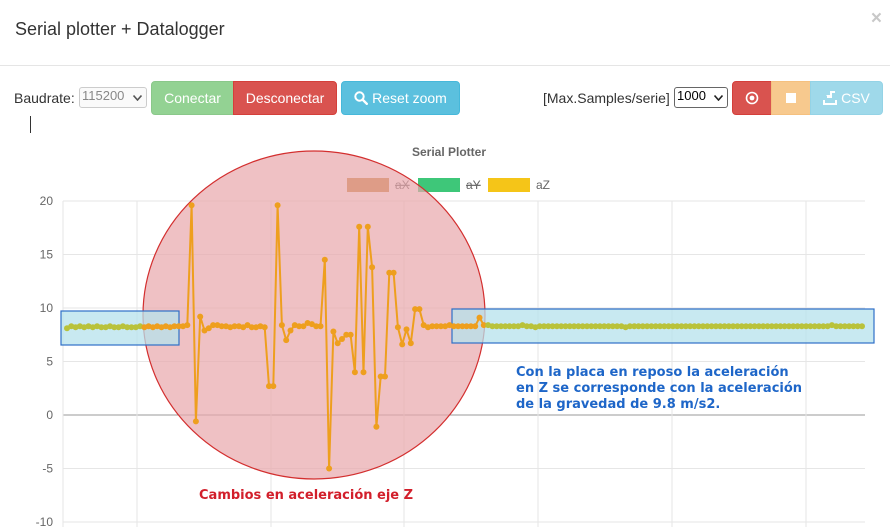  What do you see at coordinates (47, 255) in the screenshot?
I see `y-tick-label: 15` at bounding box center [47, 255].